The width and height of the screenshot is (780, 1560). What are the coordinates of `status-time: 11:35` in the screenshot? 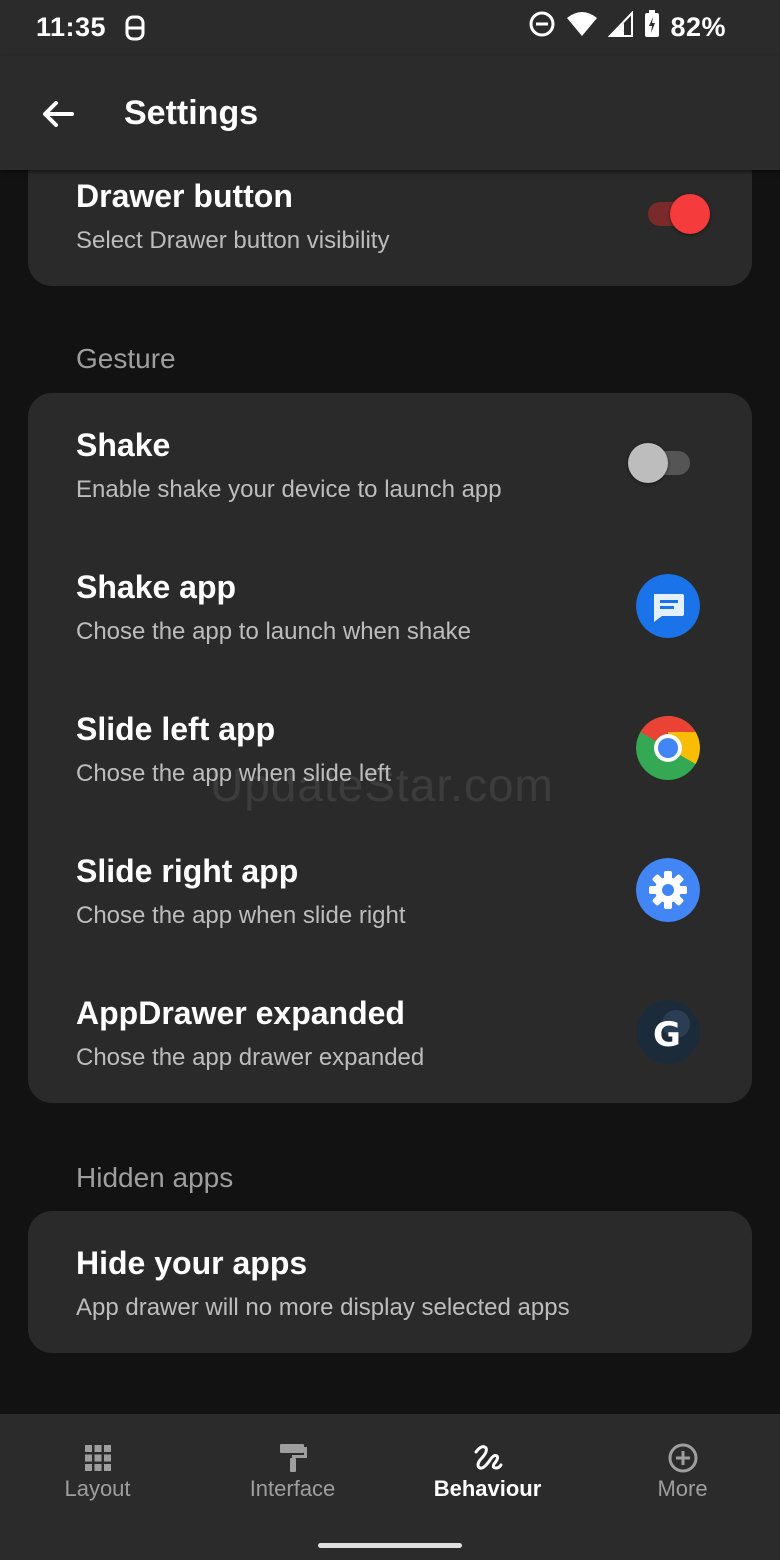 It's located at (71, 27).